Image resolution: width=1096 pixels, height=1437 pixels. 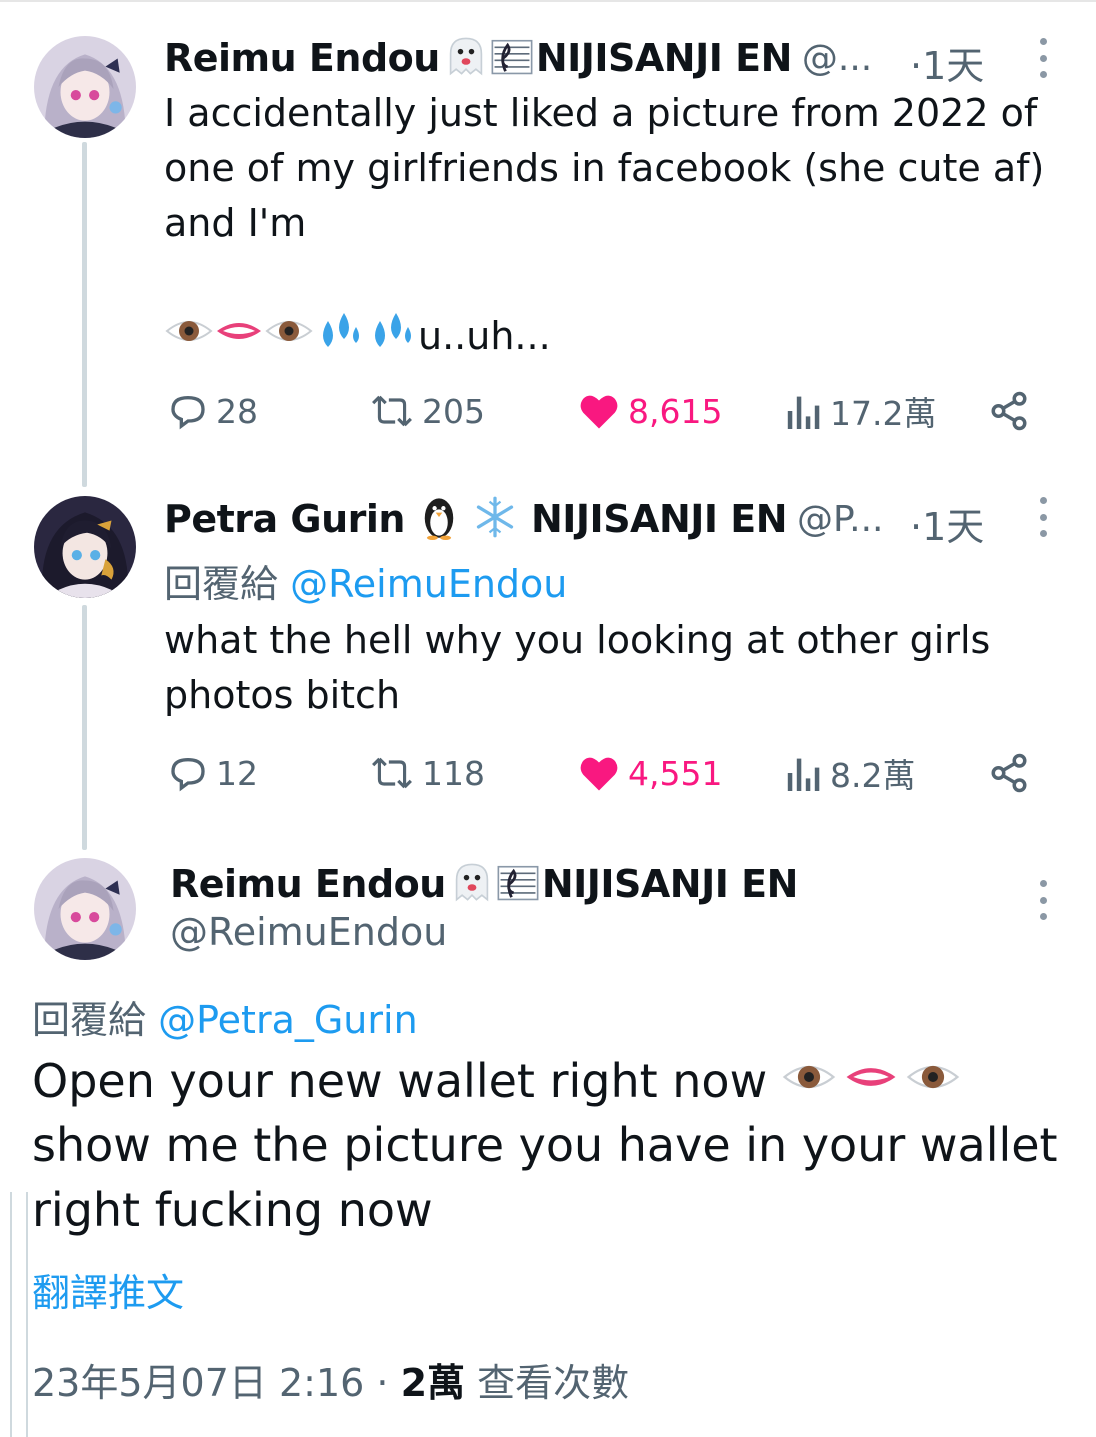 What do you see at coordinates (237, 773) in the screenshot?
I see `reply-count: 12` at bounding box center [237, 773].